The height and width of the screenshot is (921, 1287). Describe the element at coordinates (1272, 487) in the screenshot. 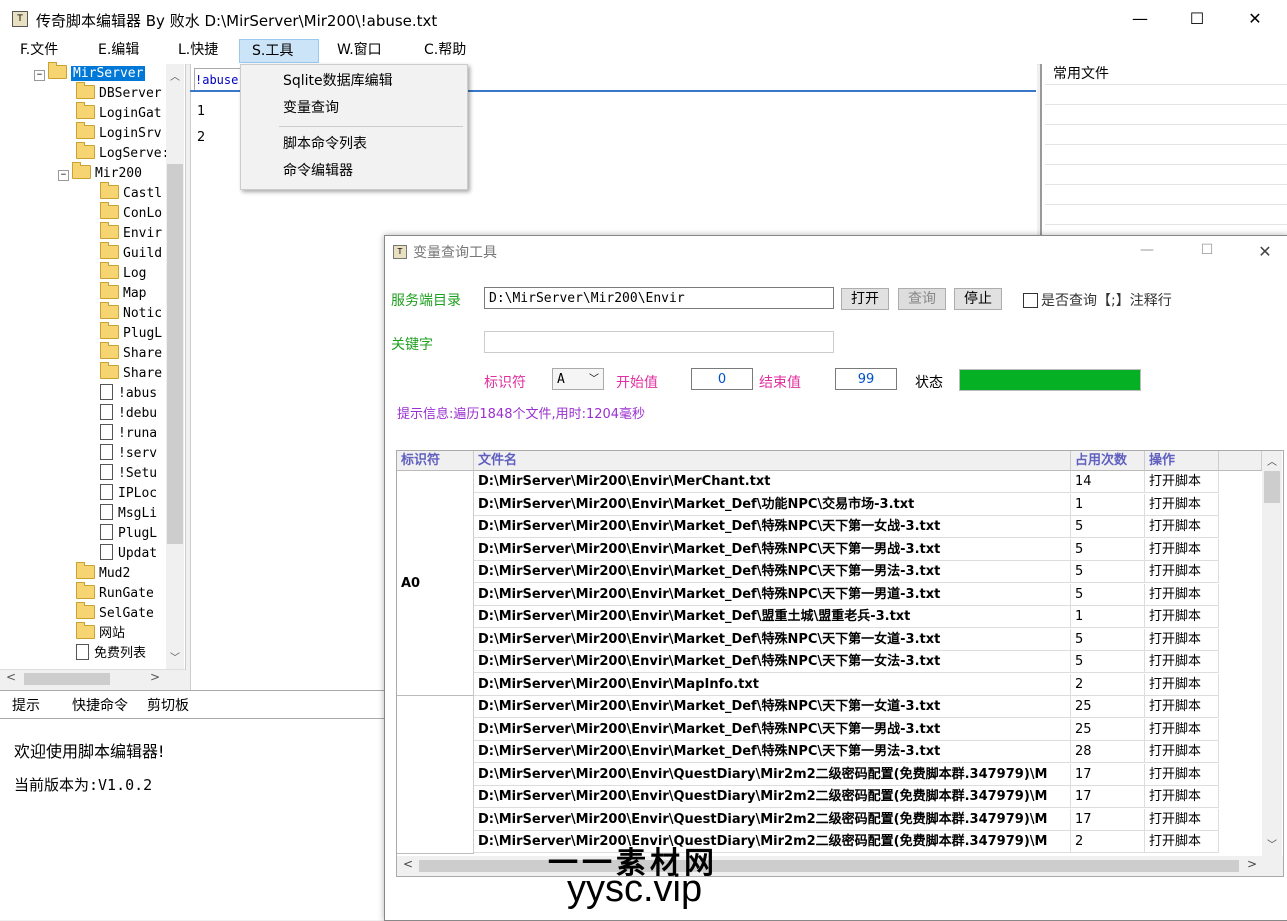

I see `table-scroll-thumb` at that location.